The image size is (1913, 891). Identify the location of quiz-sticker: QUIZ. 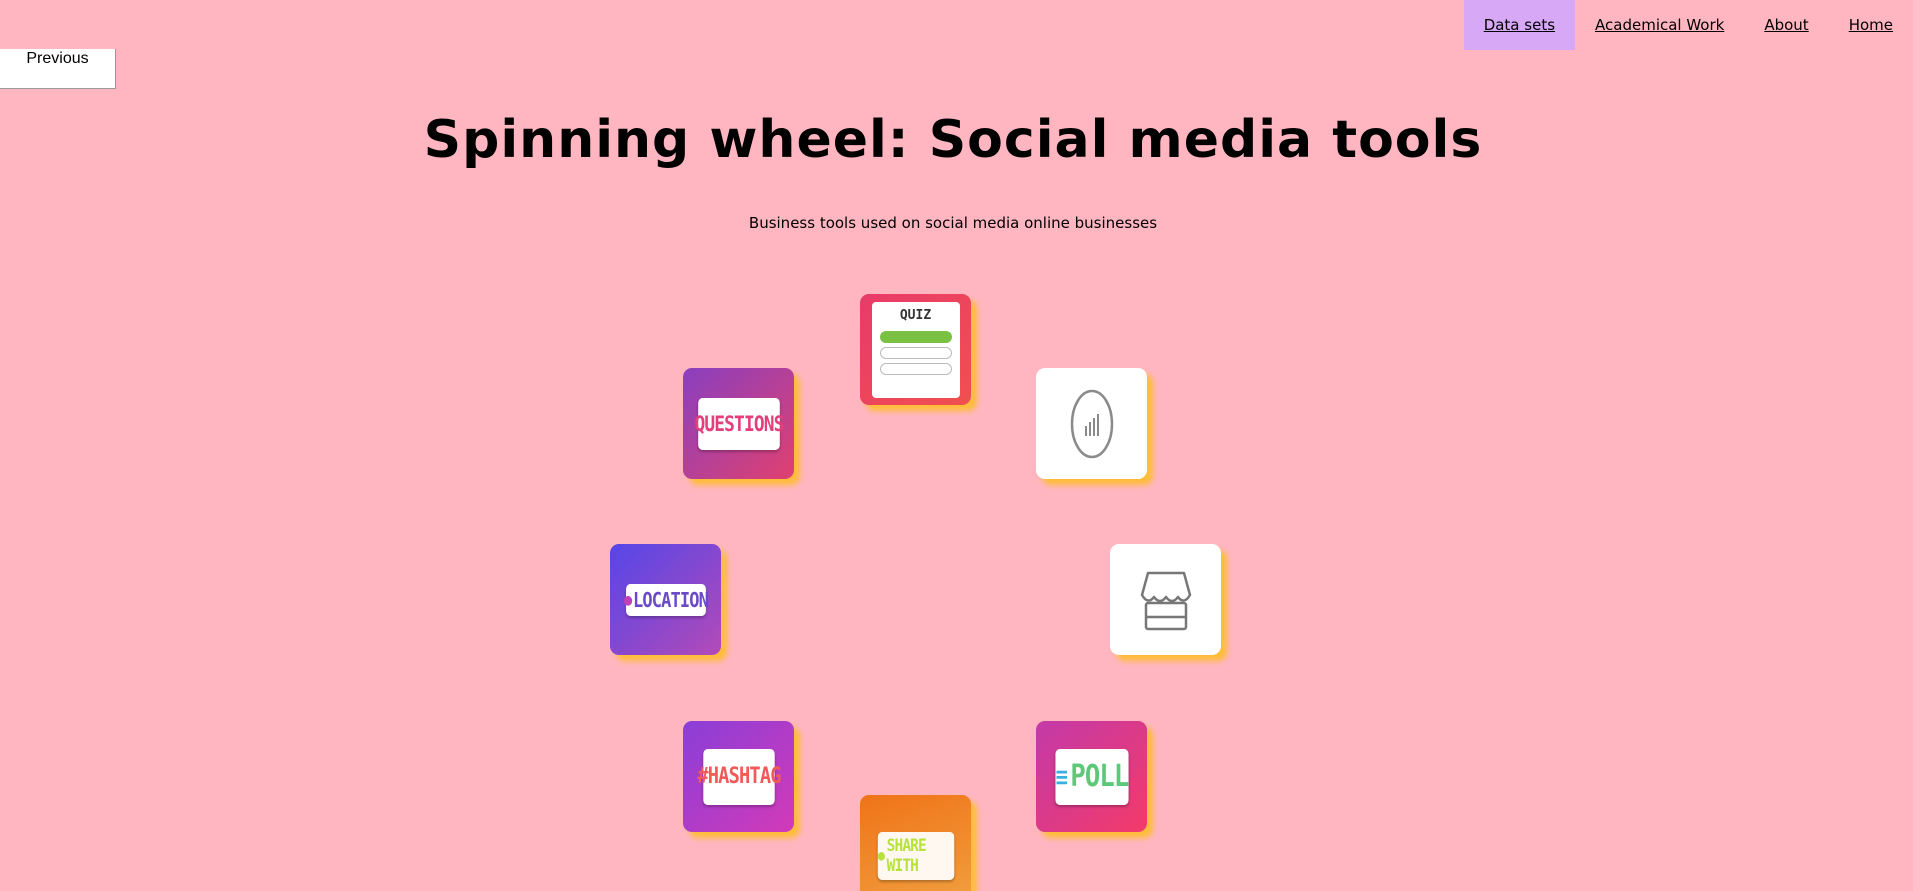
(915, 349).